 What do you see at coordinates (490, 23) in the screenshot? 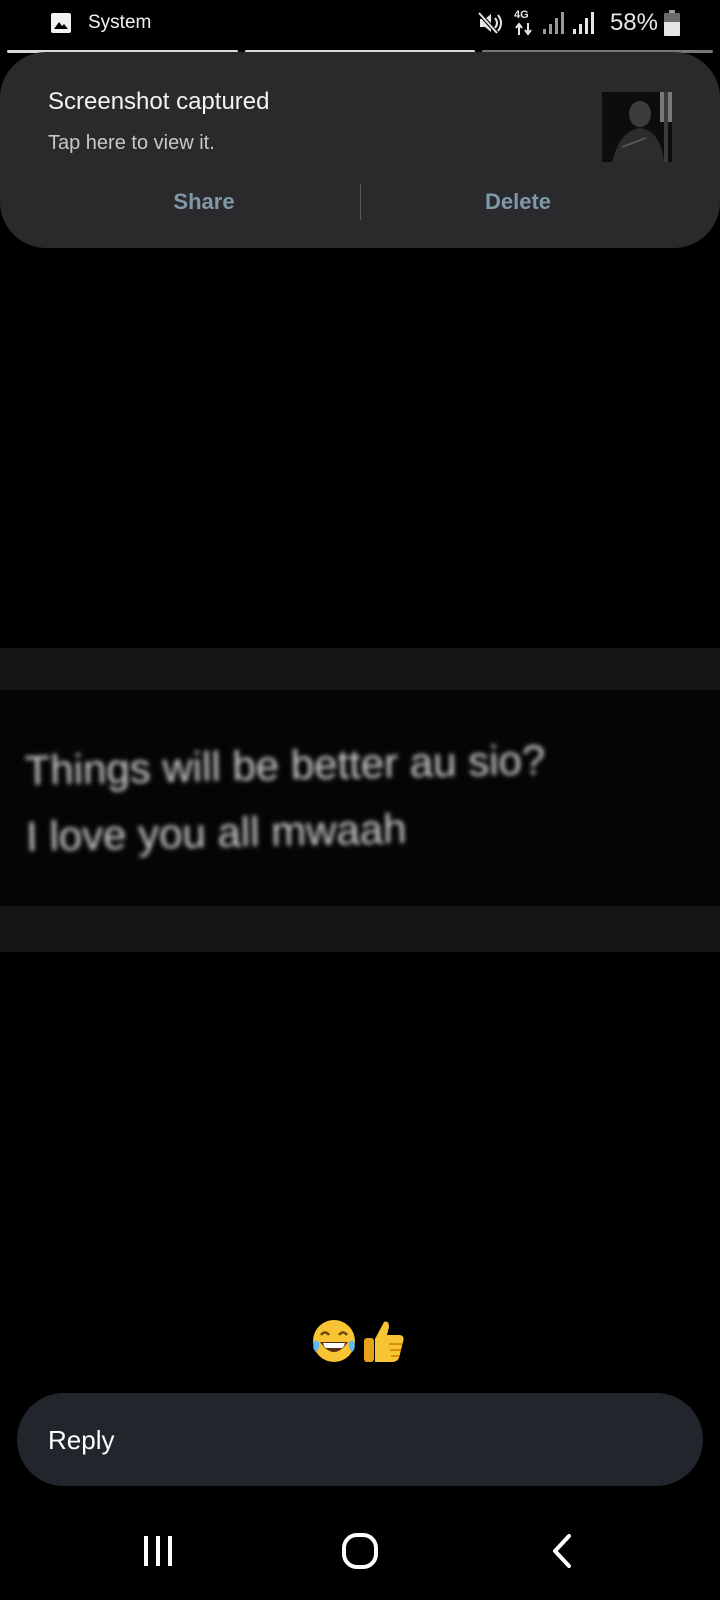
I see `mute-icon` at bounding box center [490, 23].